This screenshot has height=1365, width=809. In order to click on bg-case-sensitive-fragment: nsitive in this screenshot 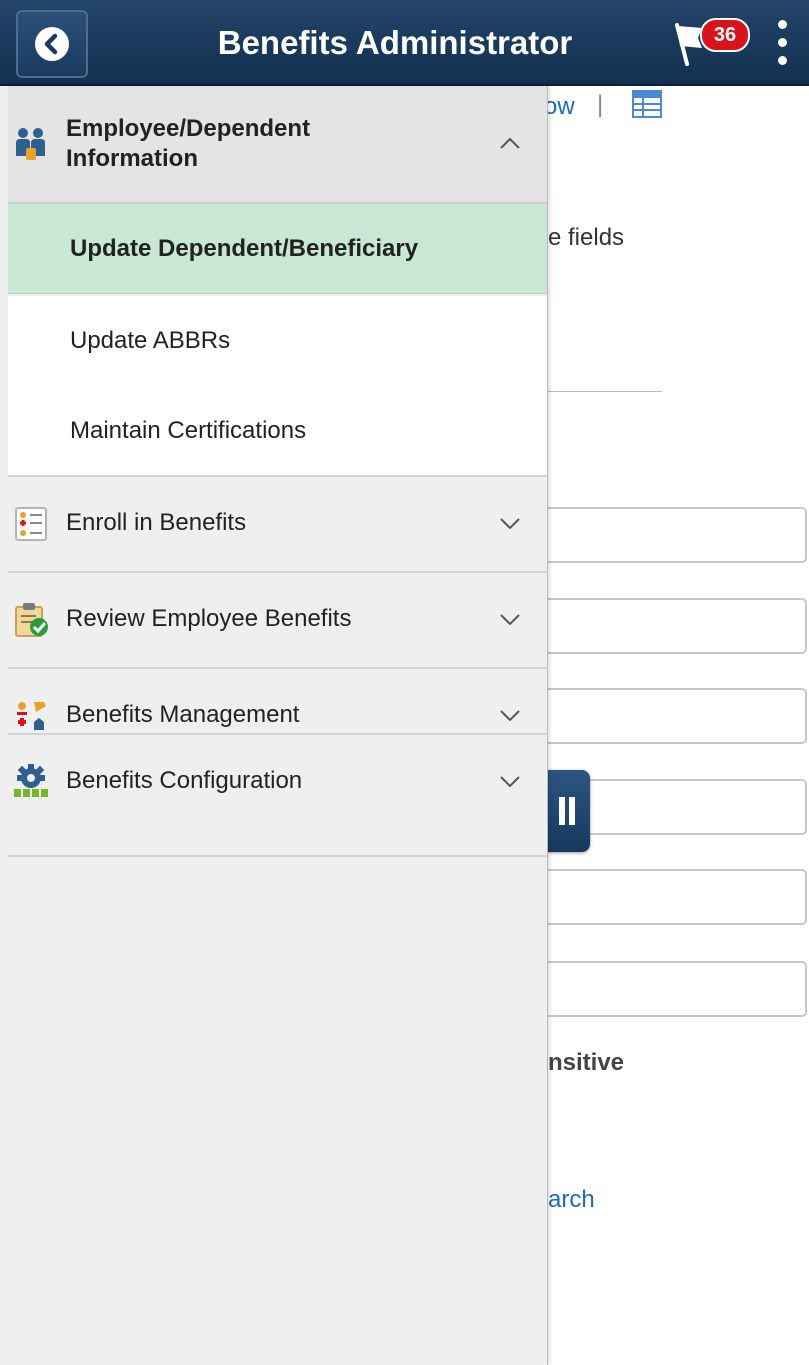, I will do `click(586, 1062)`.